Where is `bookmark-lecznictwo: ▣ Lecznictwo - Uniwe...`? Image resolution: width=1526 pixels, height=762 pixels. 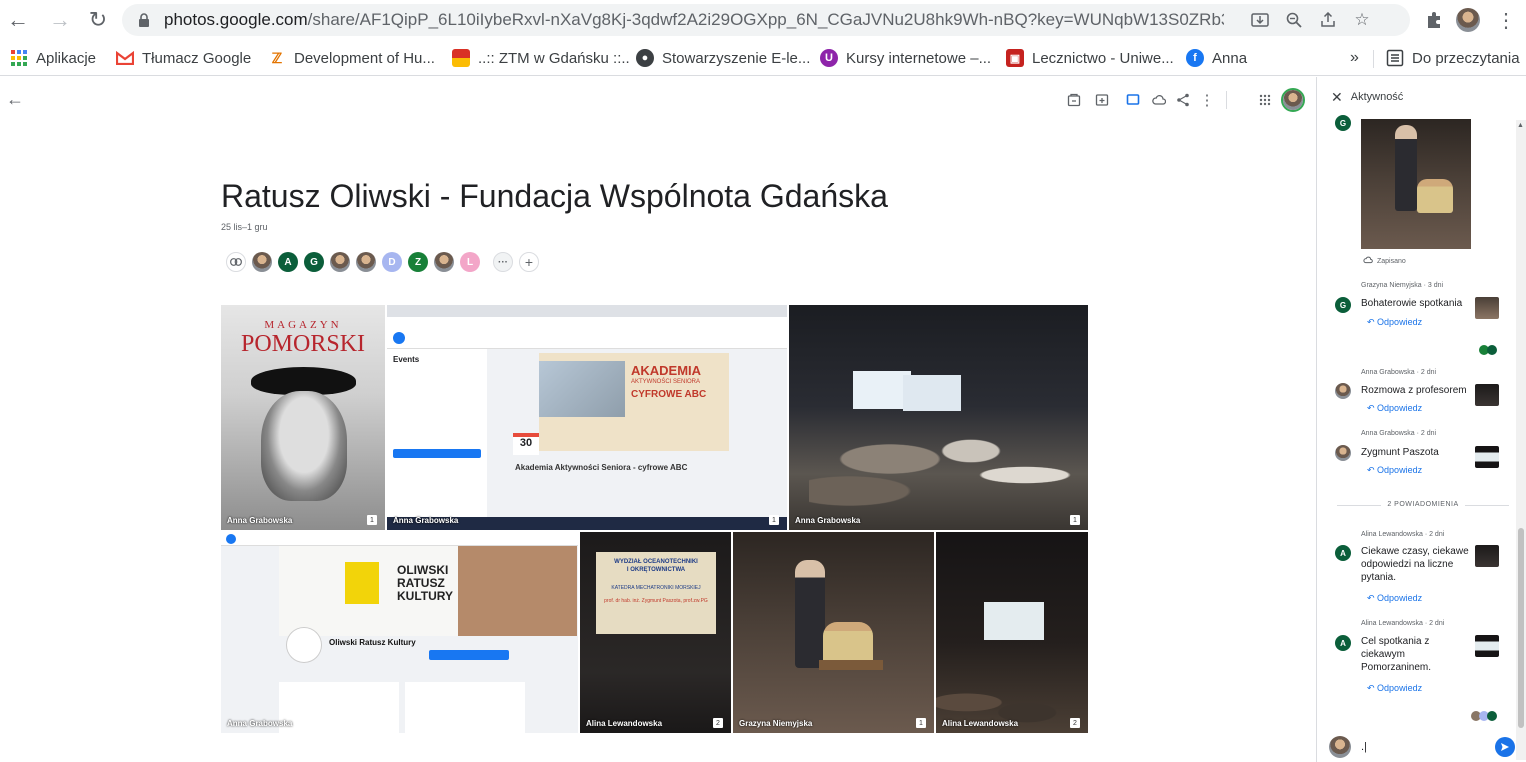
bookmark-lecznictwo: ▣ Lecznictwo - Uniwe... is located at coordinates (1090, 58).